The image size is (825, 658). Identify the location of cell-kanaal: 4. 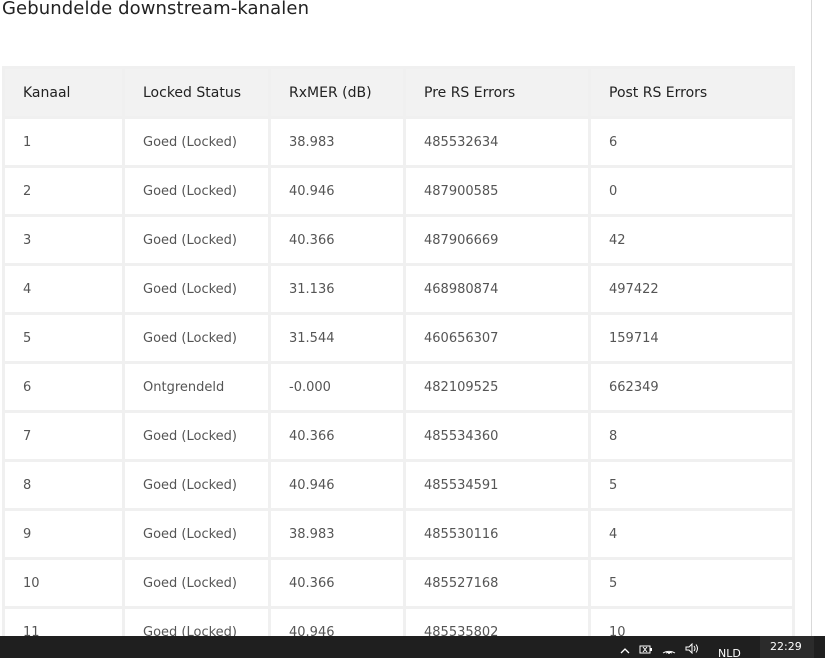
(63, 289).